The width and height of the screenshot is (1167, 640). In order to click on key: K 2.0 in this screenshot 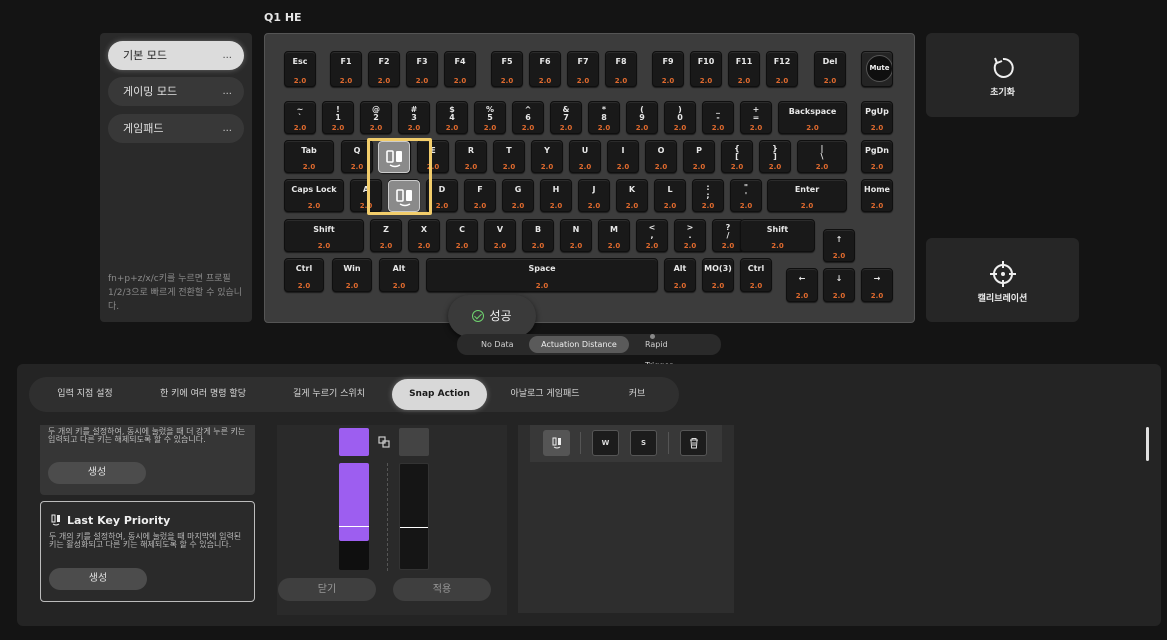, I will do `click(632, 195)`.